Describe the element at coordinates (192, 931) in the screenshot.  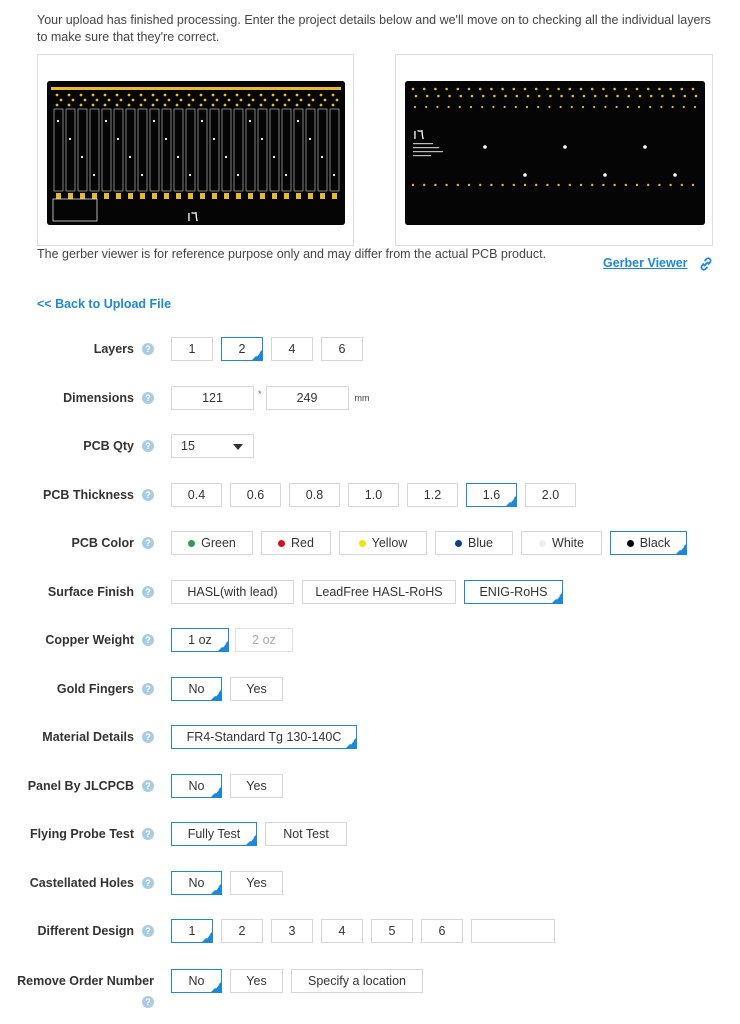
I see `design-option-1: 1 ✔` at that location.